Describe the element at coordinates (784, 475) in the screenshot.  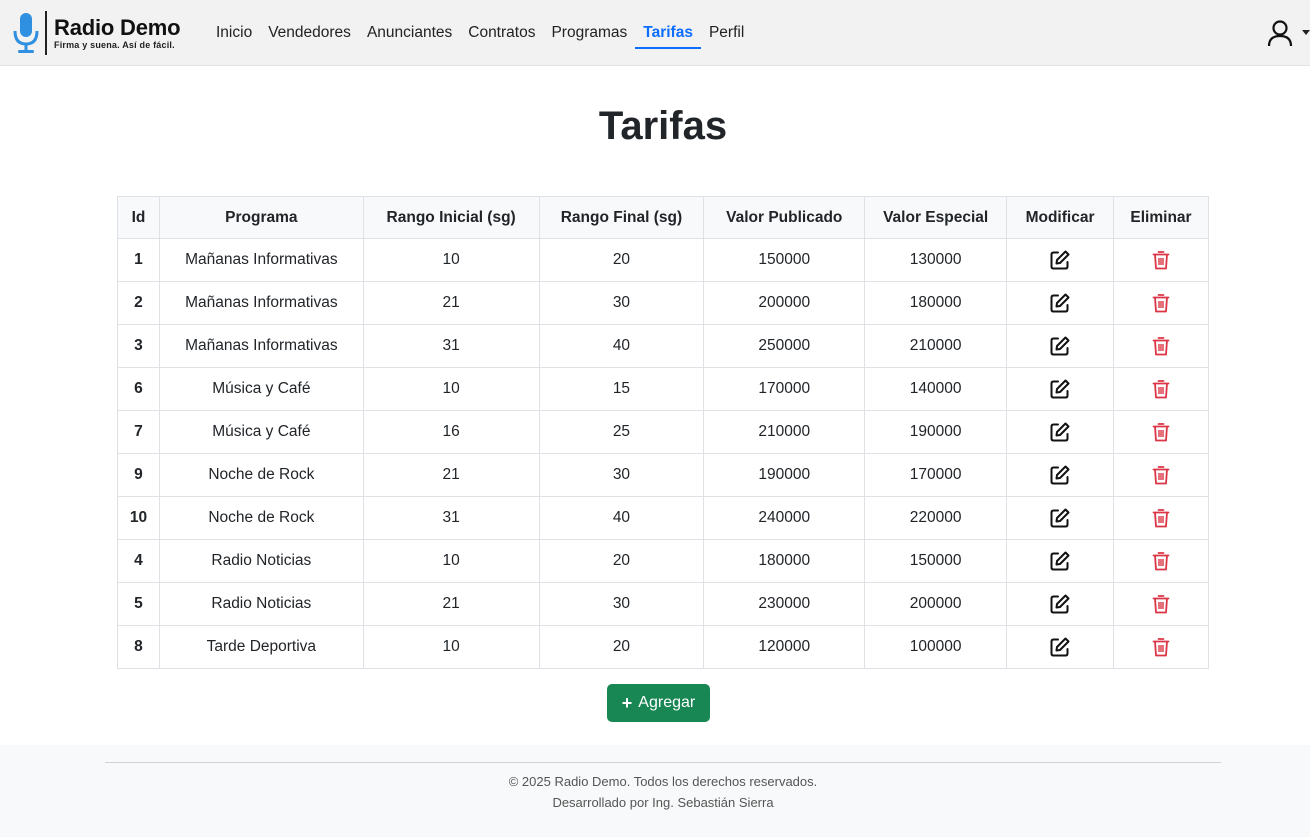
I see `cell-valor-publicado: 190000` at that location.